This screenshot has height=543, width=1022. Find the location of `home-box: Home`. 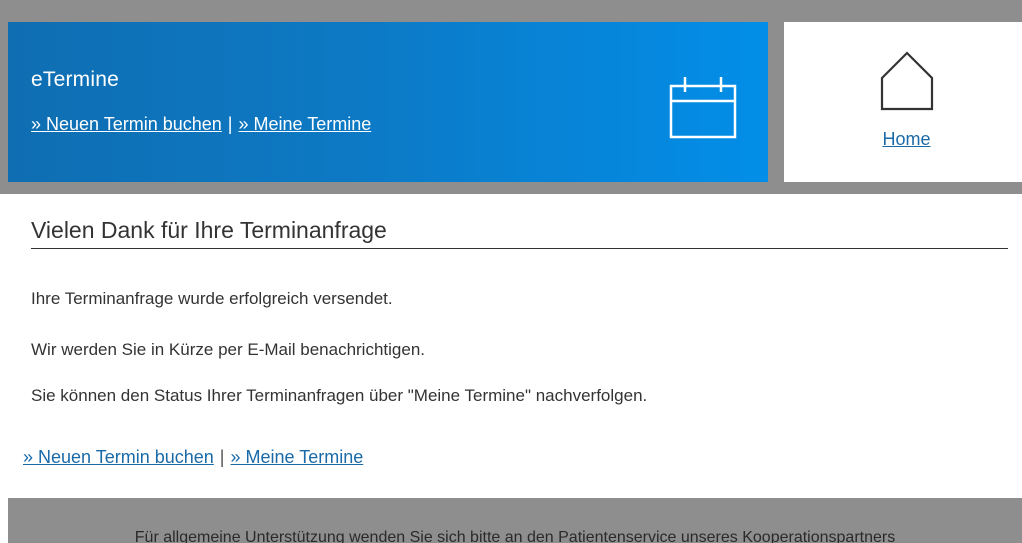

home-box: Home is located at coordinates (903, 102).